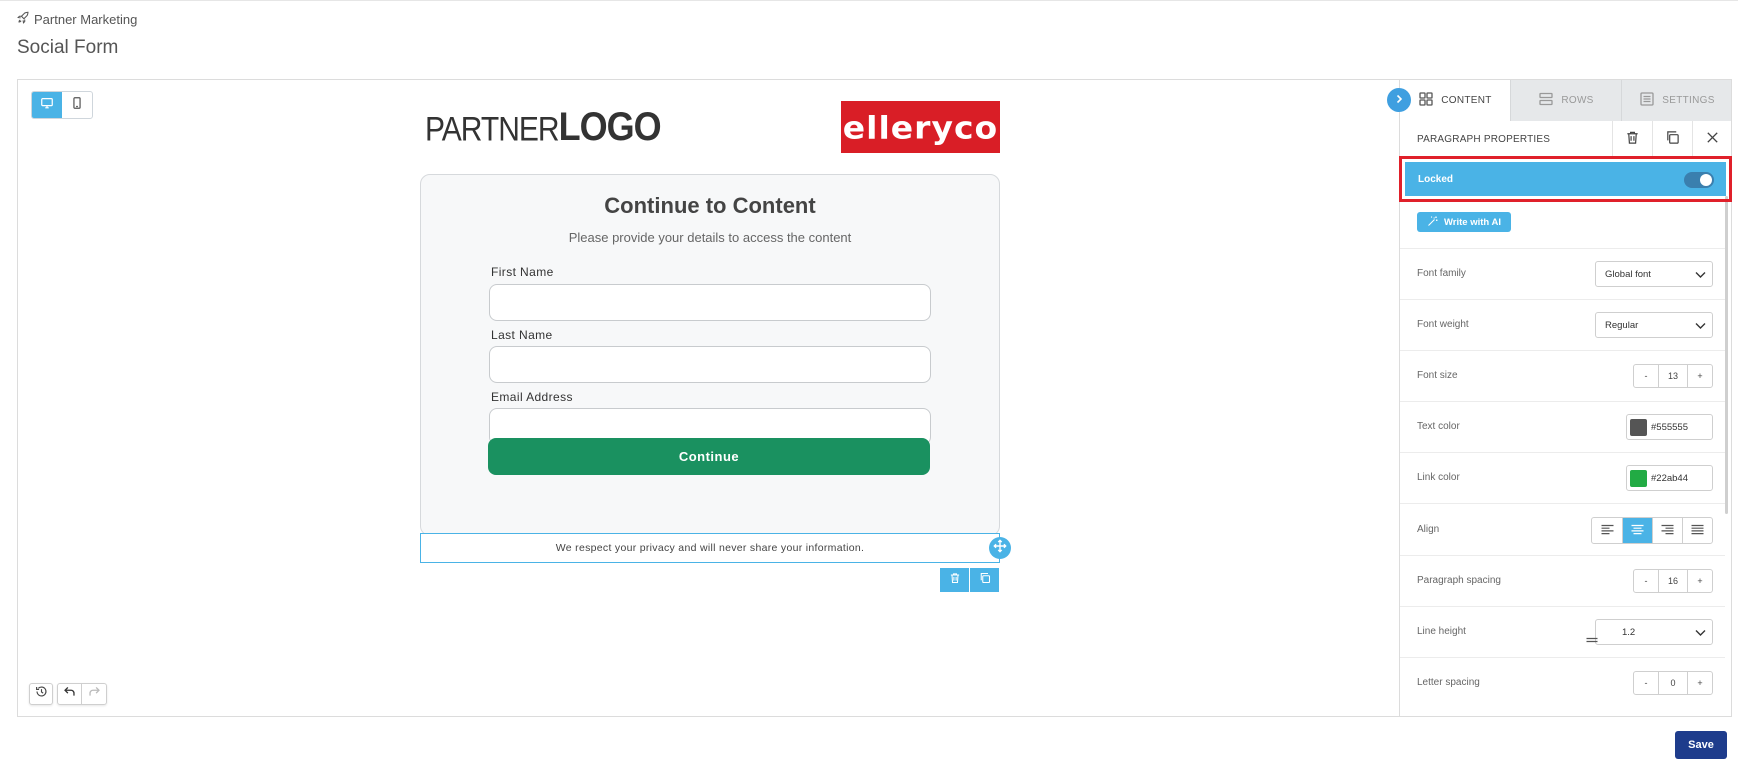 This screenshot has width=1738, height=762. I want to click on redo-icon, so click(94, 694).